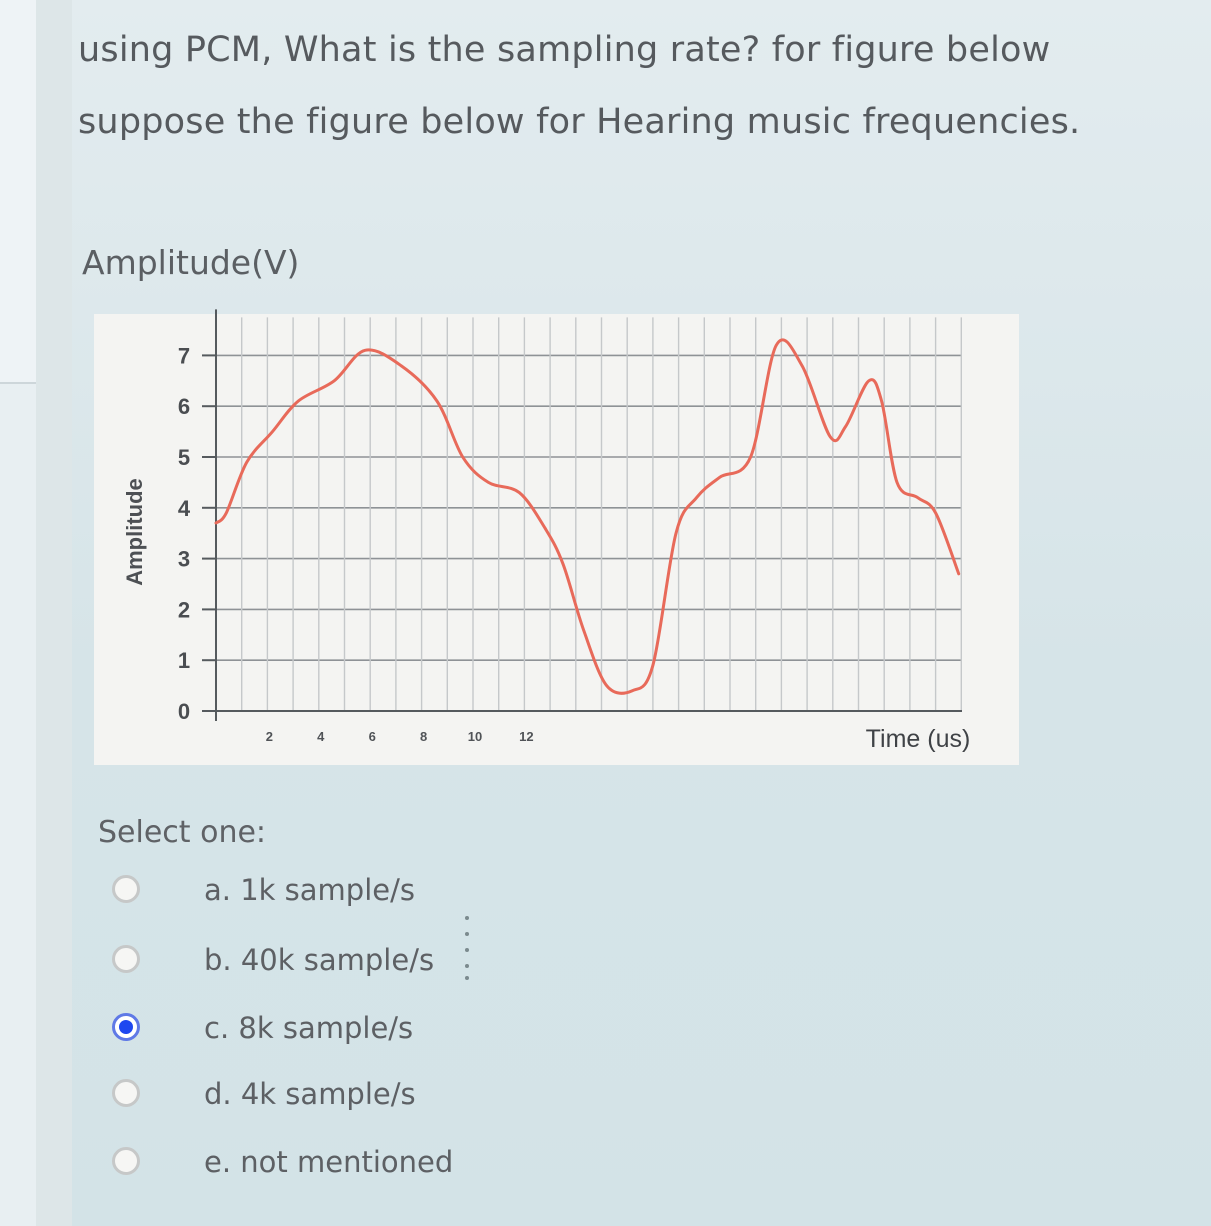 Image resolution: width=1211 pixels, height=1226 pixels. What do you see at coordinates (310, 1094) in the screenshot?
I see `option-d-label: d. 4k sample/s` at bounding box center [310, 1094].